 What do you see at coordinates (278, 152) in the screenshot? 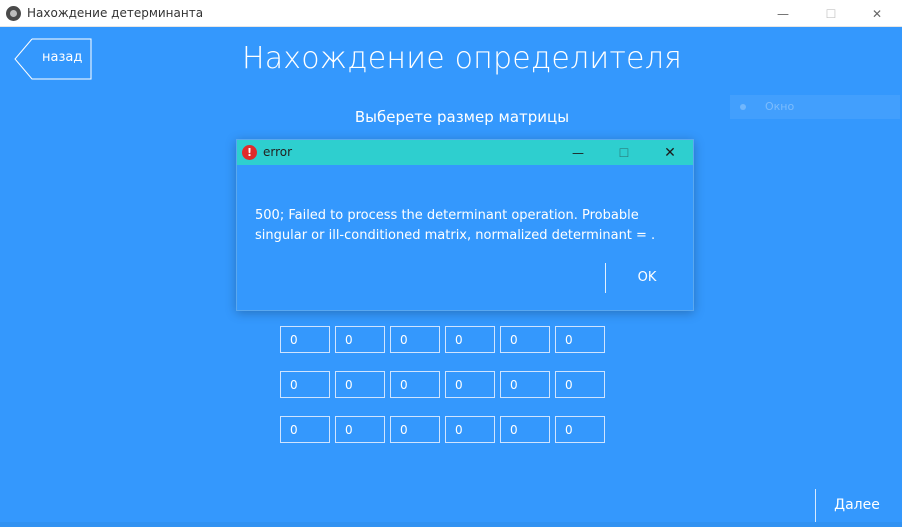
I see `dialog-title: error` at bounding box center [278, 152].